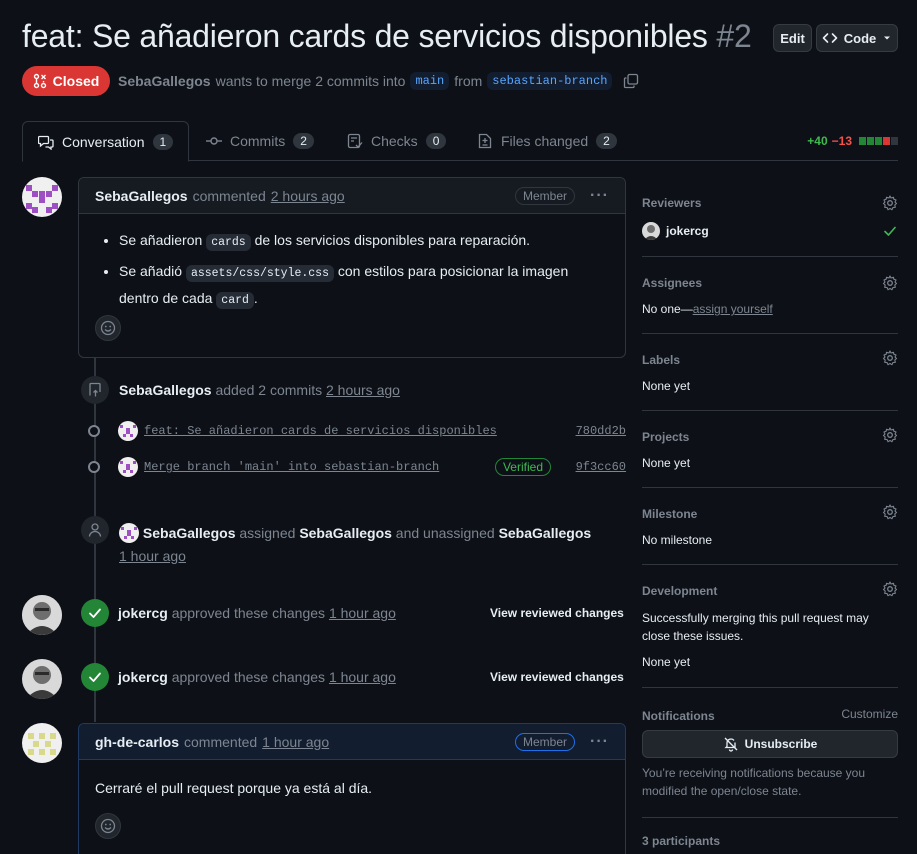  I want to click on sidebar-title: Notifications, so click(678, 716).